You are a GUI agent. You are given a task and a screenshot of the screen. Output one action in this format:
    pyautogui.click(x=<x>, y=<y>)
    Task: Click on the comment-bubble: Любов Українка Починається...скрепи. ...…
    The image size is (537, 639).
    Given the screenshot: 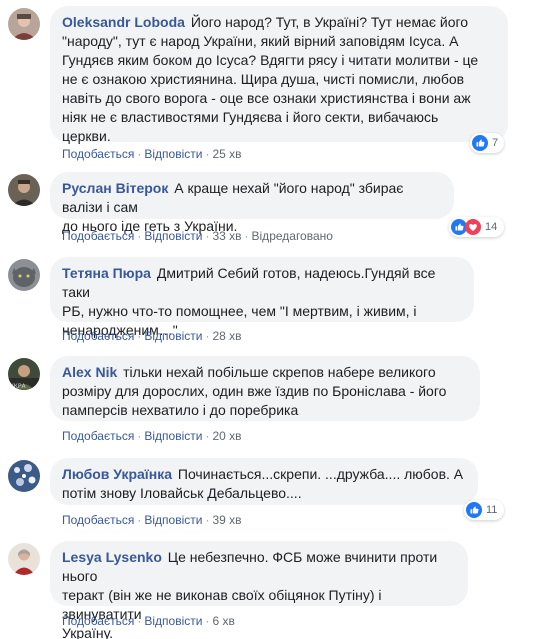 What is the action you would take?
    pyautogui.click(x=264, y=481)
    